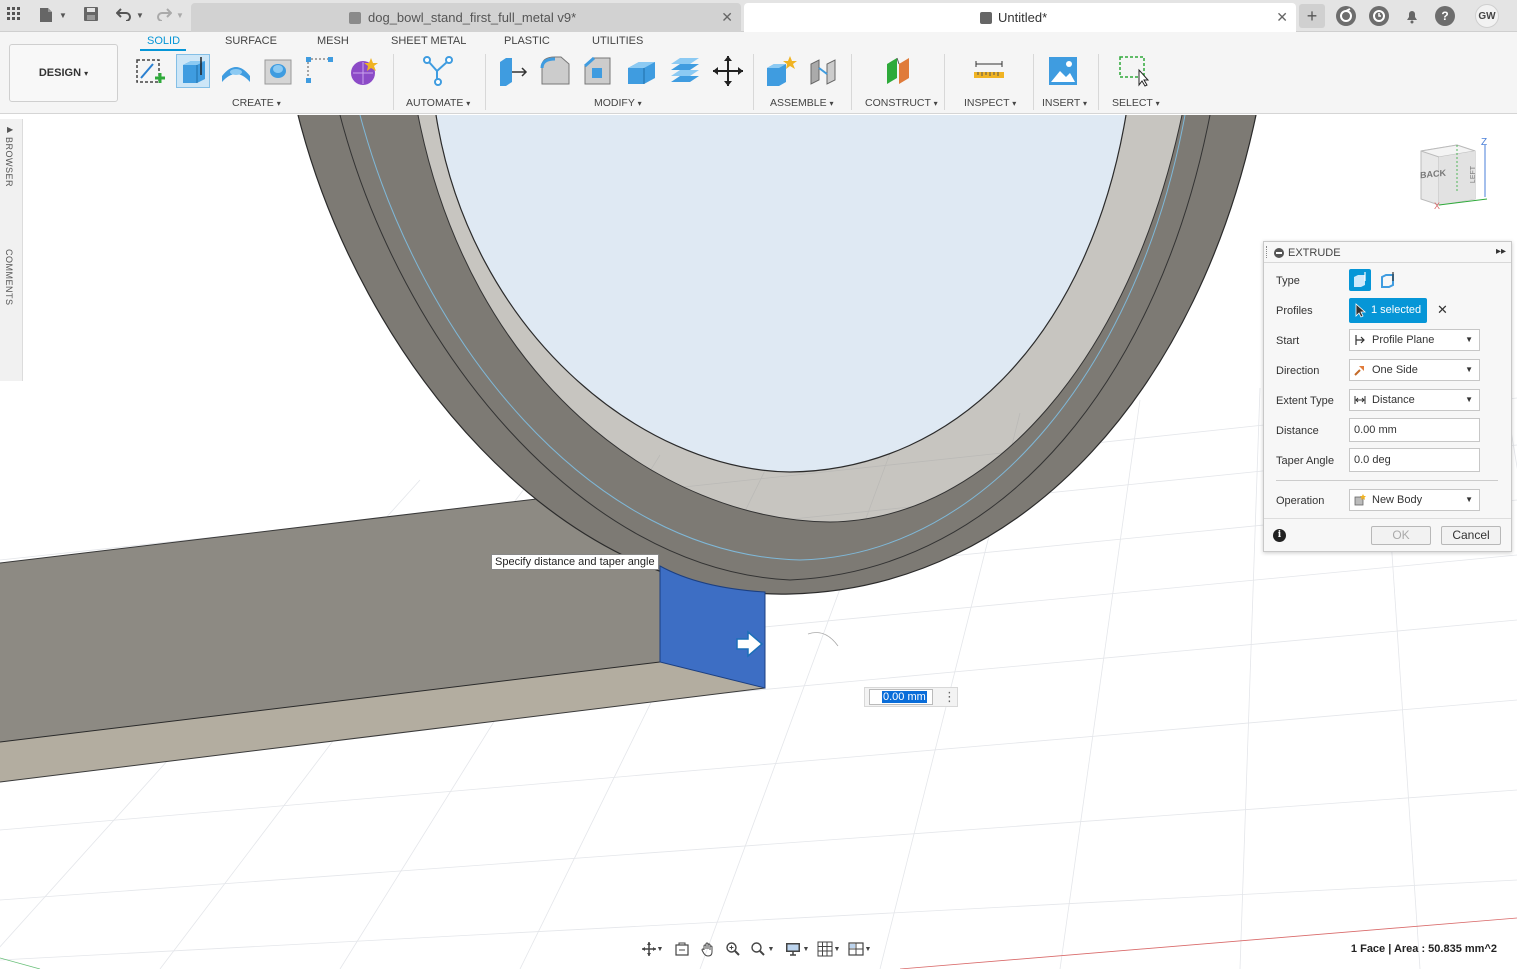 This screenshot has height=969, width=1517. Describe the element at coordinates (781, 71) in the screenshot. I see `new-component-icon` at that location.